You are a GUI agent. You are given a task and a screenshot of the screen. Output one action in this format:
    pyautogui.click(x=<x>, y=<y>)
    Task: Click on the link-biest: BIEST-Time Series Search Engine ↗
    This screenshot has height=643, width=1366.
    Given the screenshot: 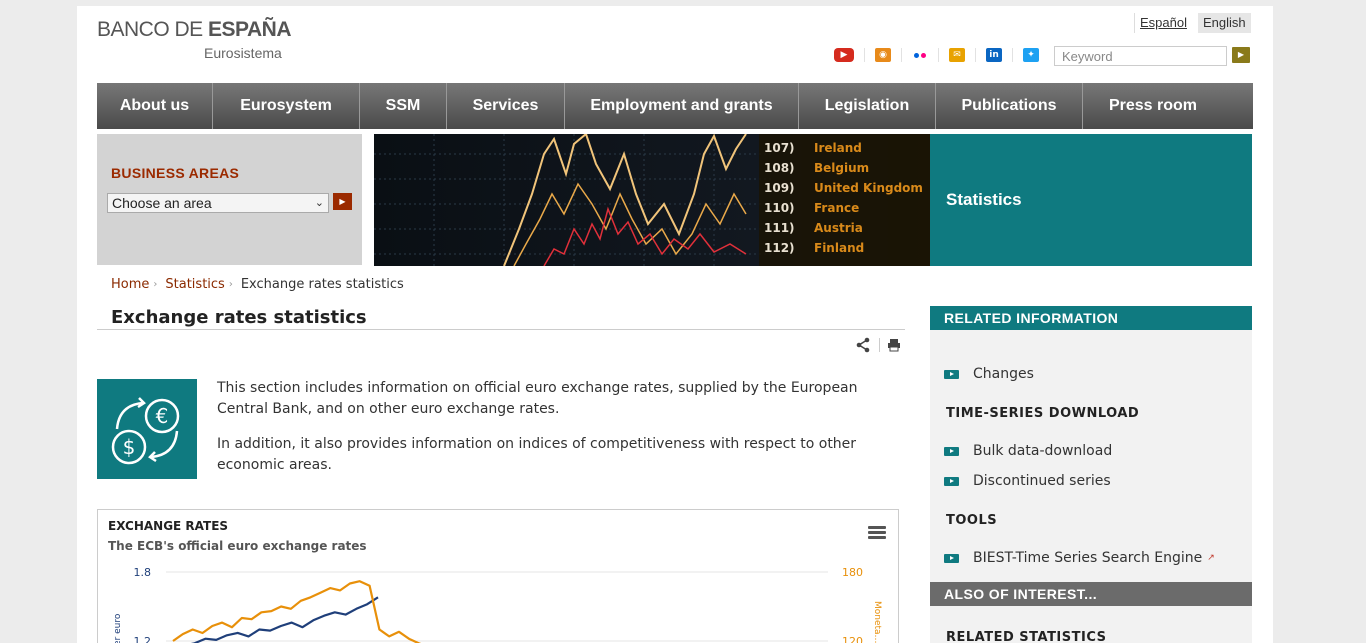 What is the action you would take?
    pyautogui.click(x=1079, y=558)
    